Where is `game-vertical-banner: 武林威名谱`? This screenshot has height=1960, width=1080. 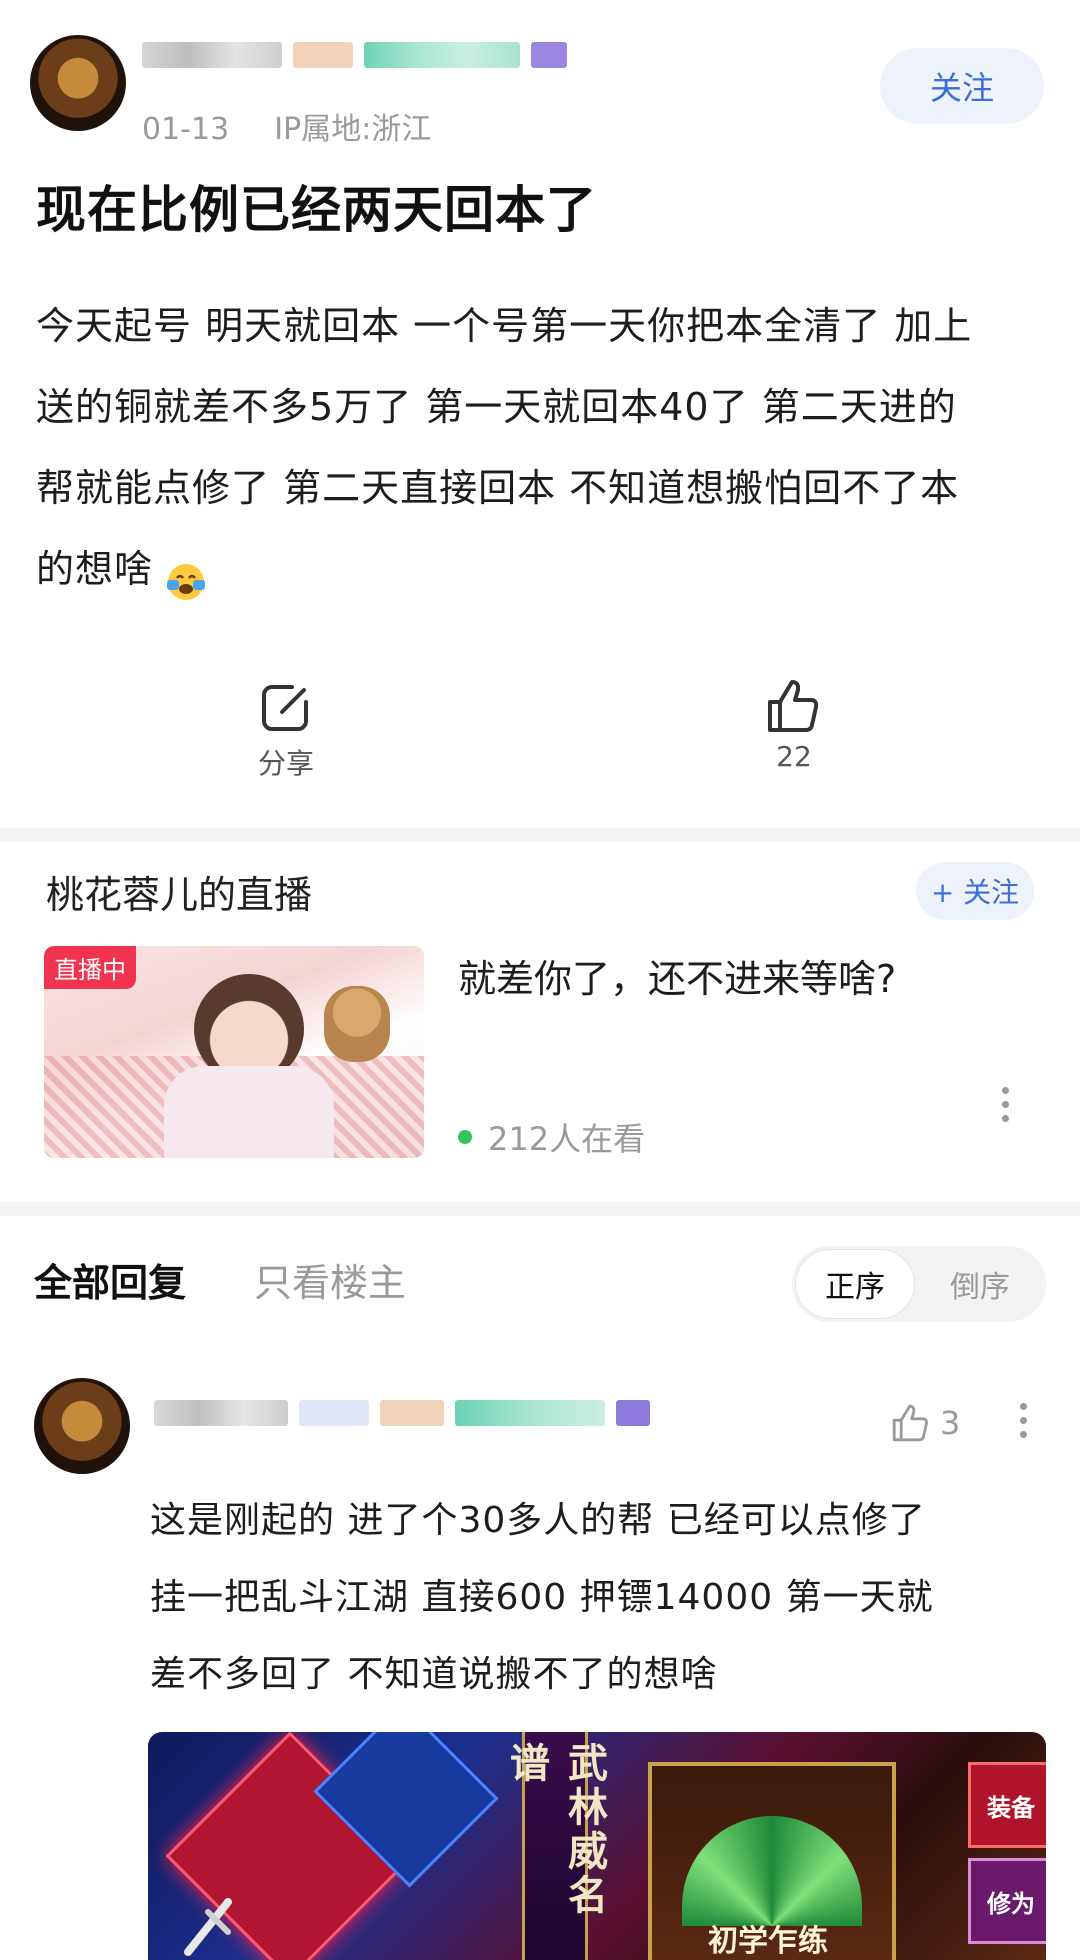 game-vertical-banner: 武林威名谱 is located at coordinates (555, 1846).